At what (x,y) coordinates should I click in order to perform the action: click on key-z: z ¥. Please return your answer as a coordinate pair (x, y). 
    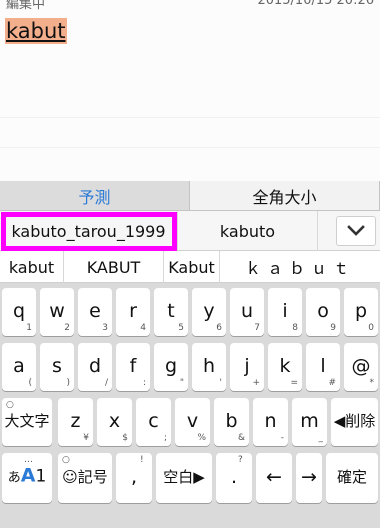
    Looking at the image, I should click on (75, 422).